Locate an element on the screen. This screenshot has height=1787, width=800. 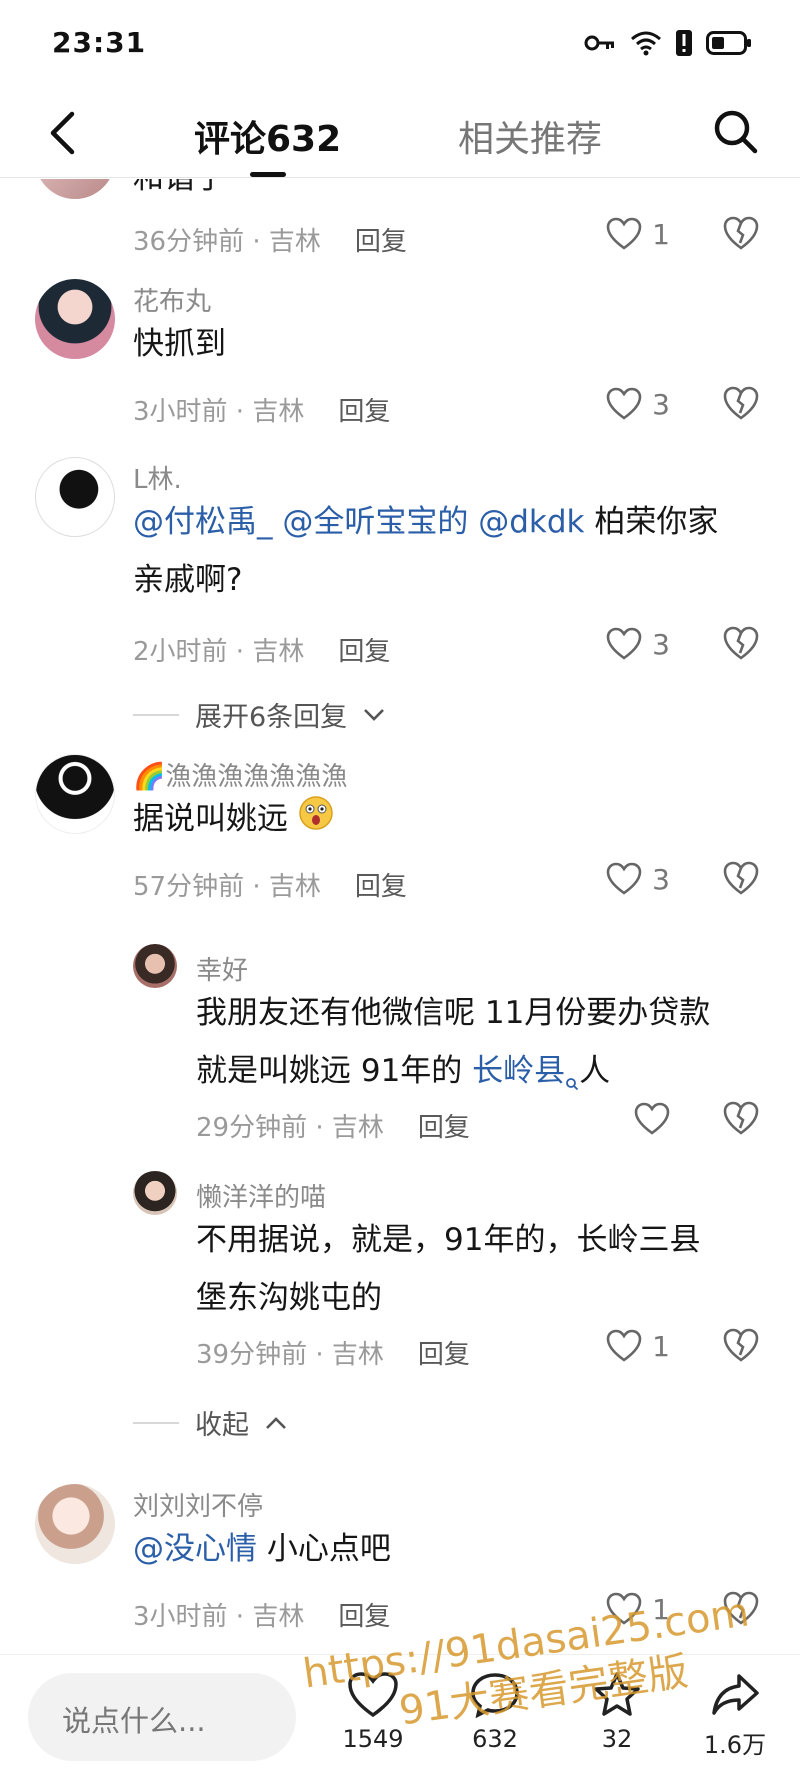
reply-time: 39分钟前 is located at coordinates (252, 1355).